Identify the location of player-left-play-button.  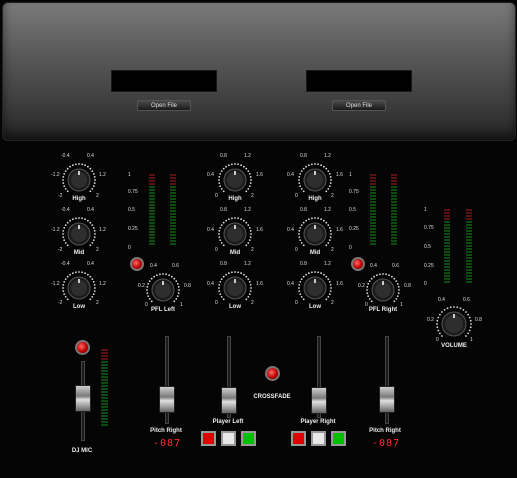
(248, 438).